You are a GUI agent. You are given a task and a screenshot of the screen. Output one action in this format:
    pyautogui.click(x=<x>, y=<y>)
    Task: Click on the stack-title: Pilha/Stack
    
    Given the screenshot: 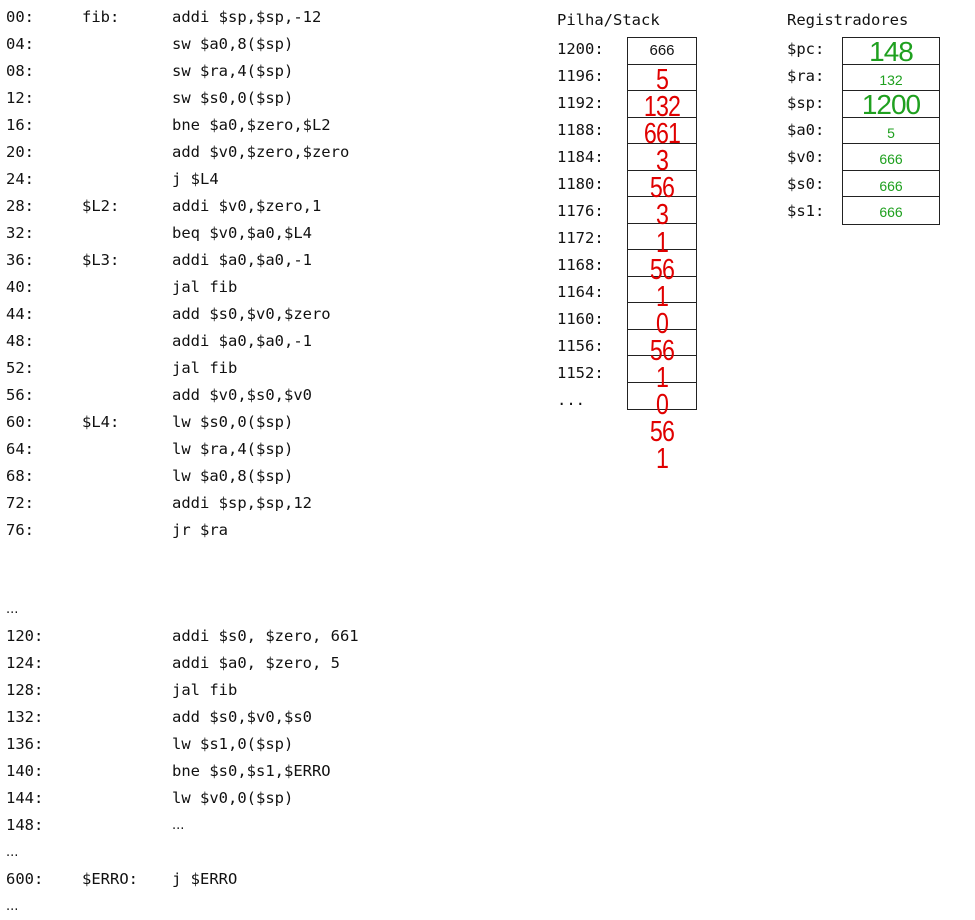 What is the action you would take?
    pyautogui.click(x=608, y=20)
    